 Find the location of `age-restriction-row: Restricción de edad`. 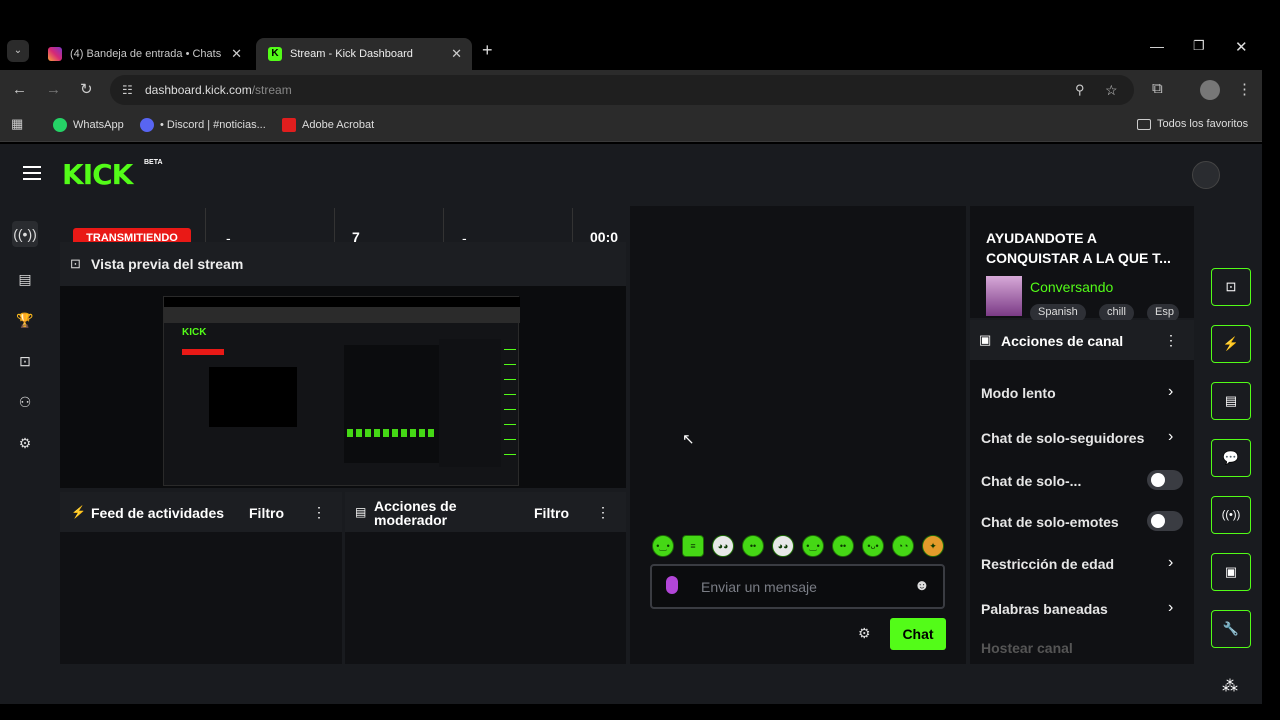

age-restriction-row: Restricción de edad is located at coordinates (1047, 564).